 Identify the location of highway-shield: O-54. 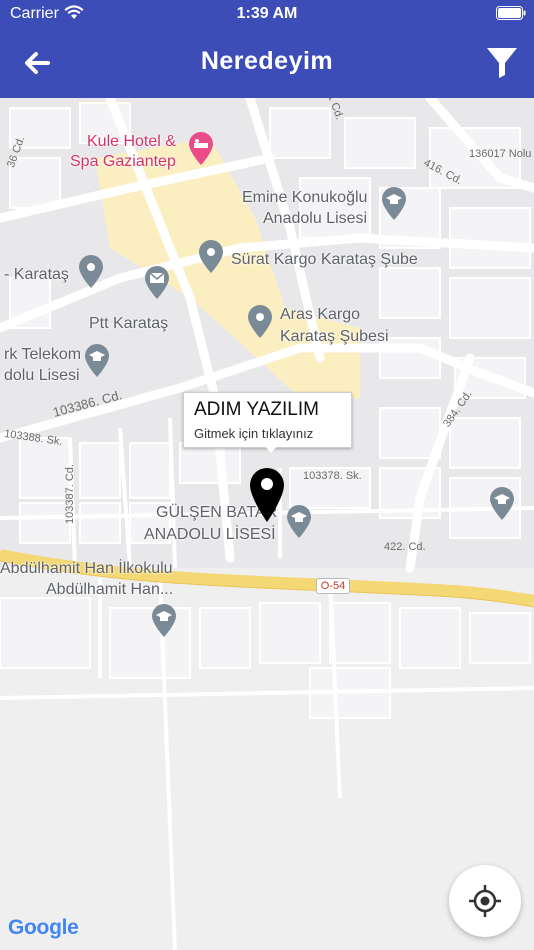
(333, 586).